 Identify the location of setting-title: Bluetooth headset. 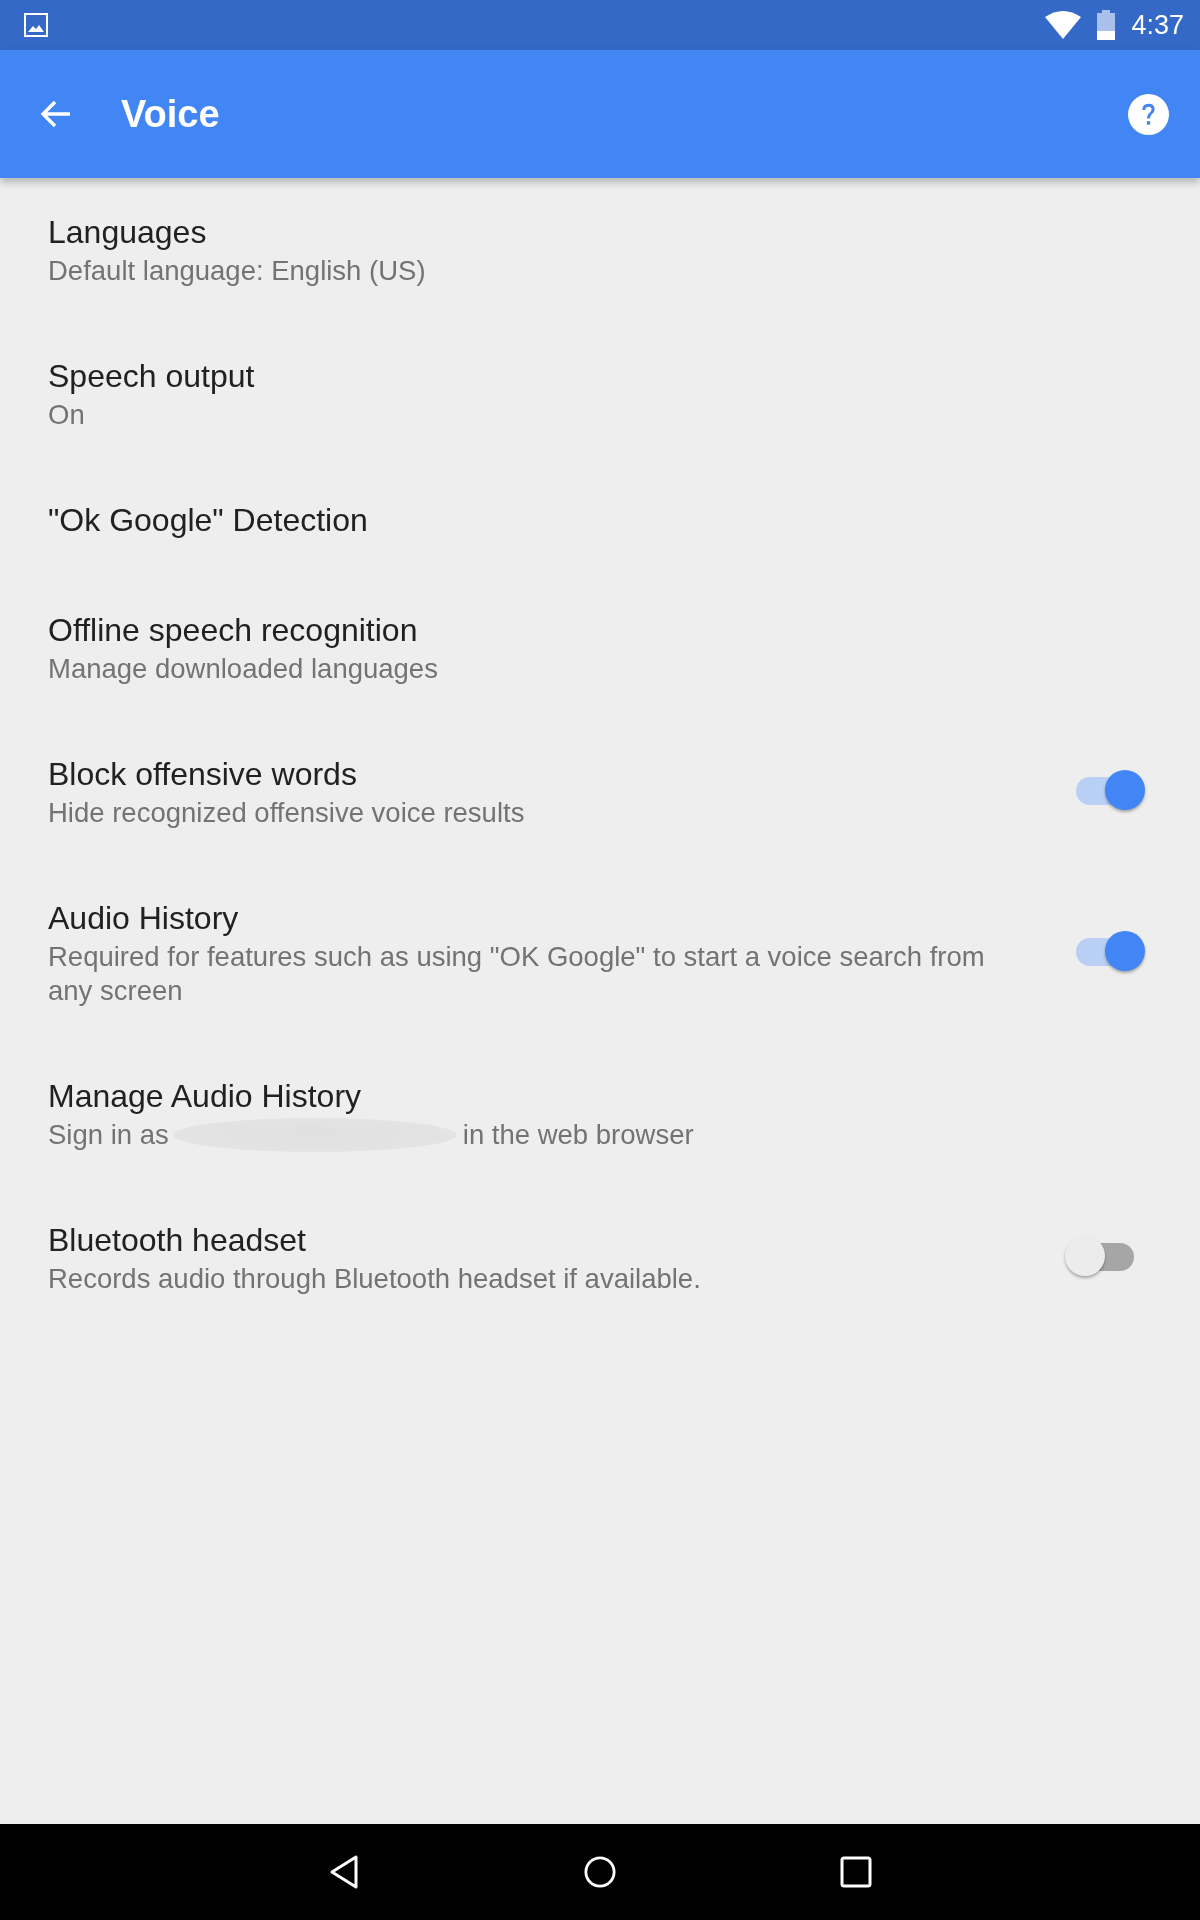
(530, 1240).